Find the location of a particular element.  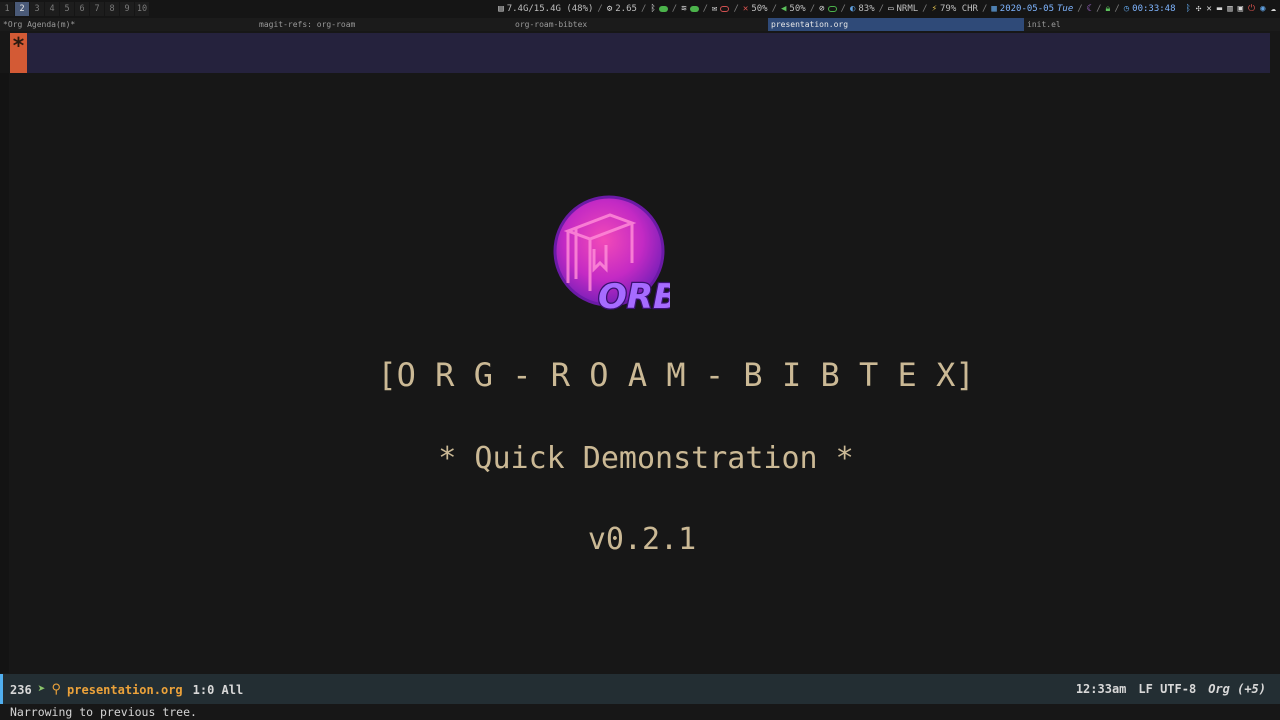

major-mode: Org (+5) is located at coordinates (1237, 689).